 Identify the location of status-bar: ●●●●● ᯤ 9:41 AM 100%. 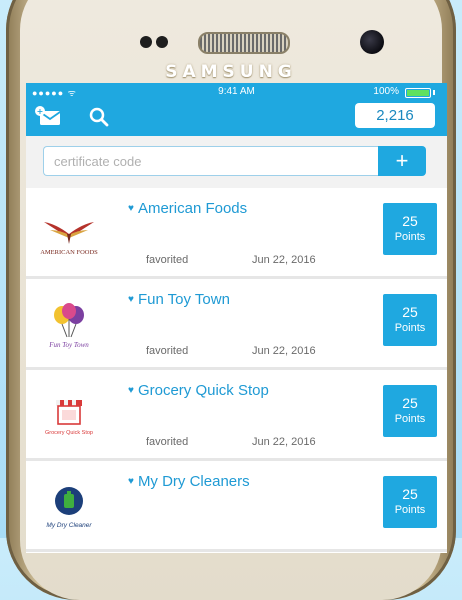
(236, 91).